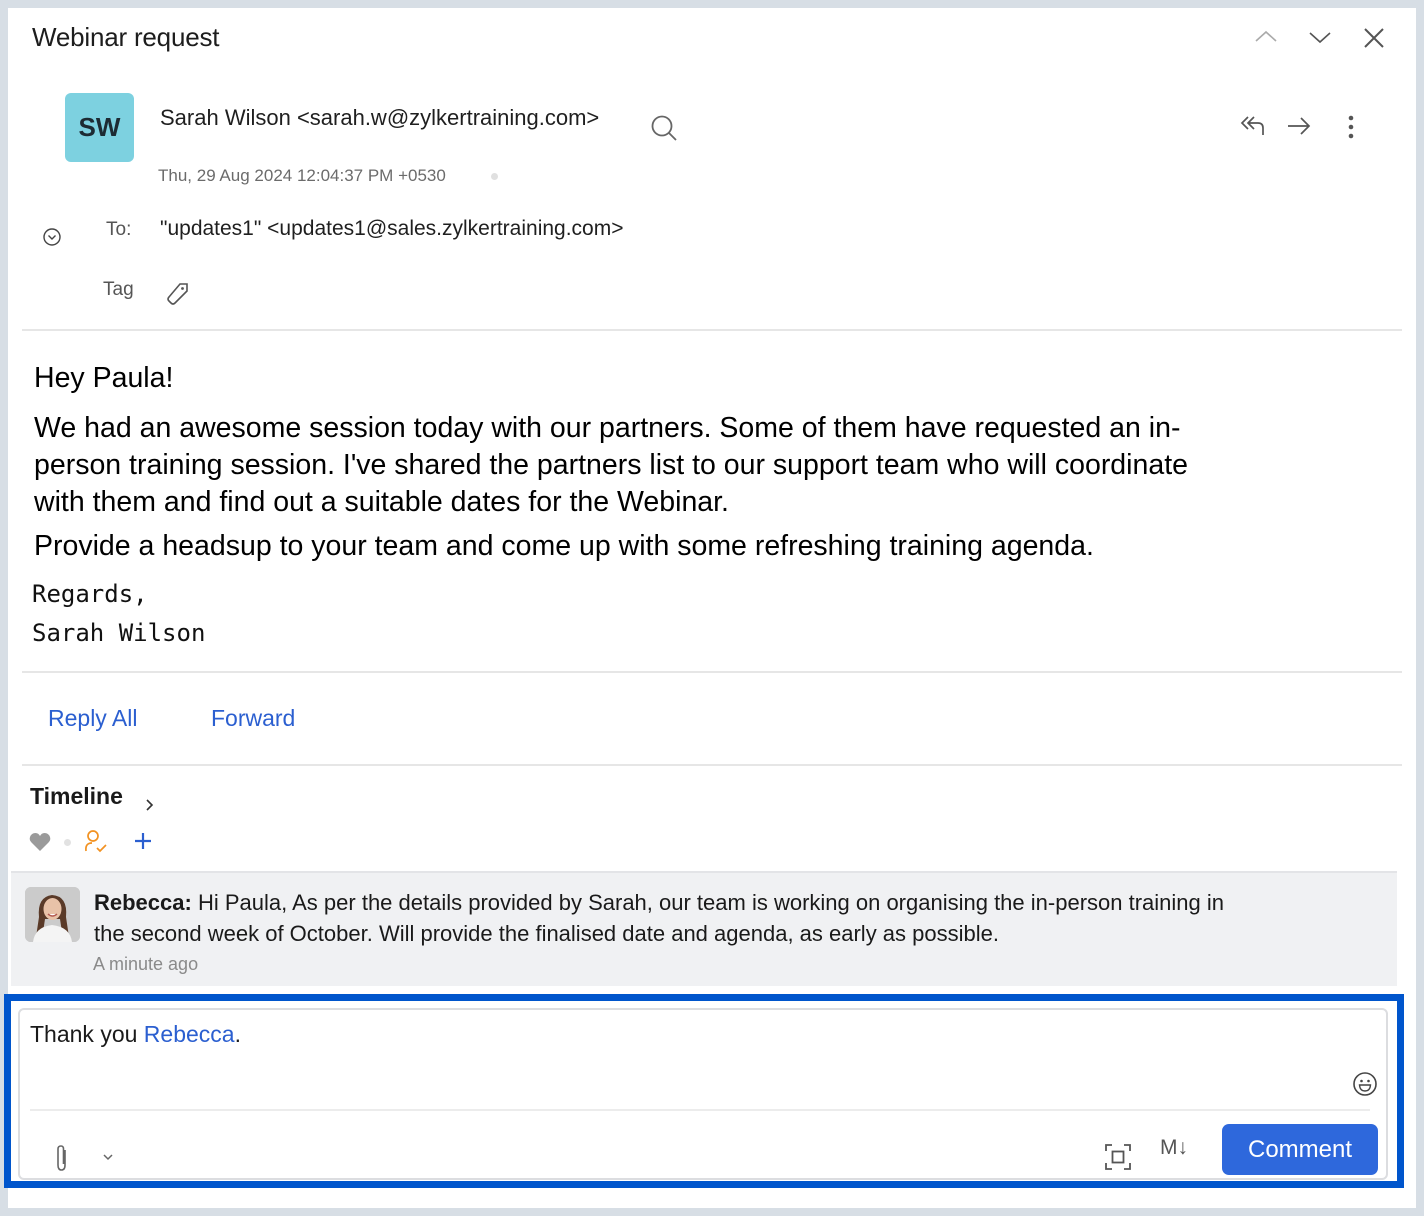  Describe the element at coordinates (118, 289) in the screenshot. I see `tag-label: Tag` at that location.